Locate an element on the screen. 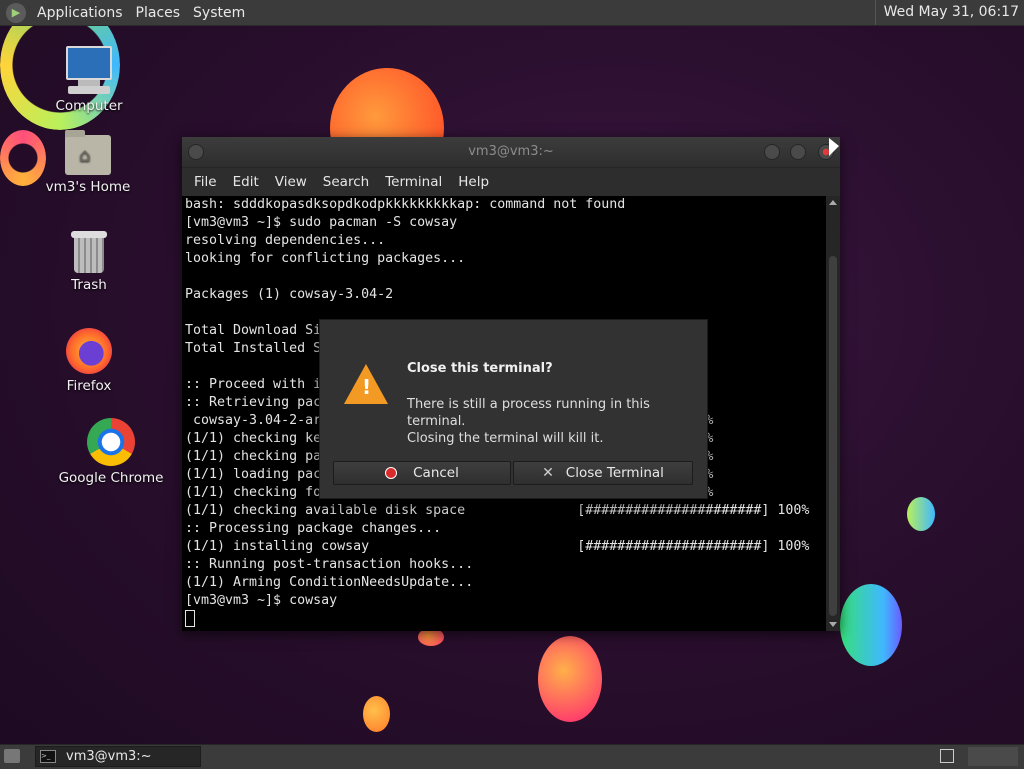  desktop-icon-label: vm3's Home is located at coordinates (88, 187).